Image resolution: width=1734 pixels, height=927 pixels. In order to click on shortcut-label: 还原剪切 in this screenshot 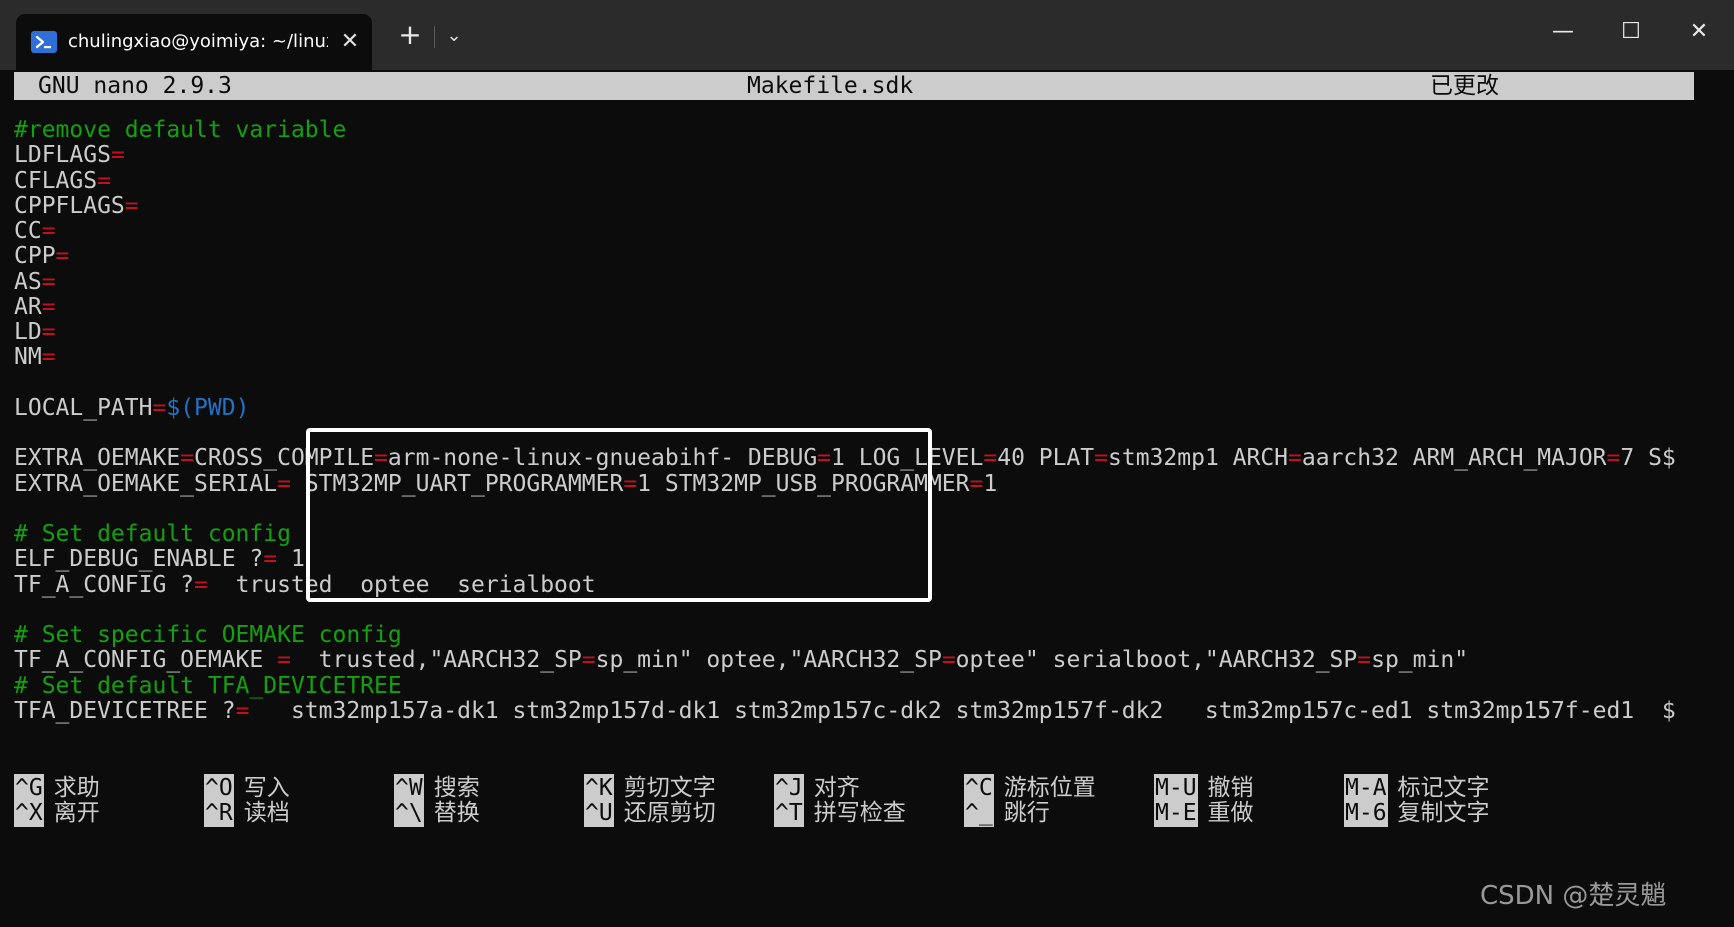, I will do `click(669, 813)`.